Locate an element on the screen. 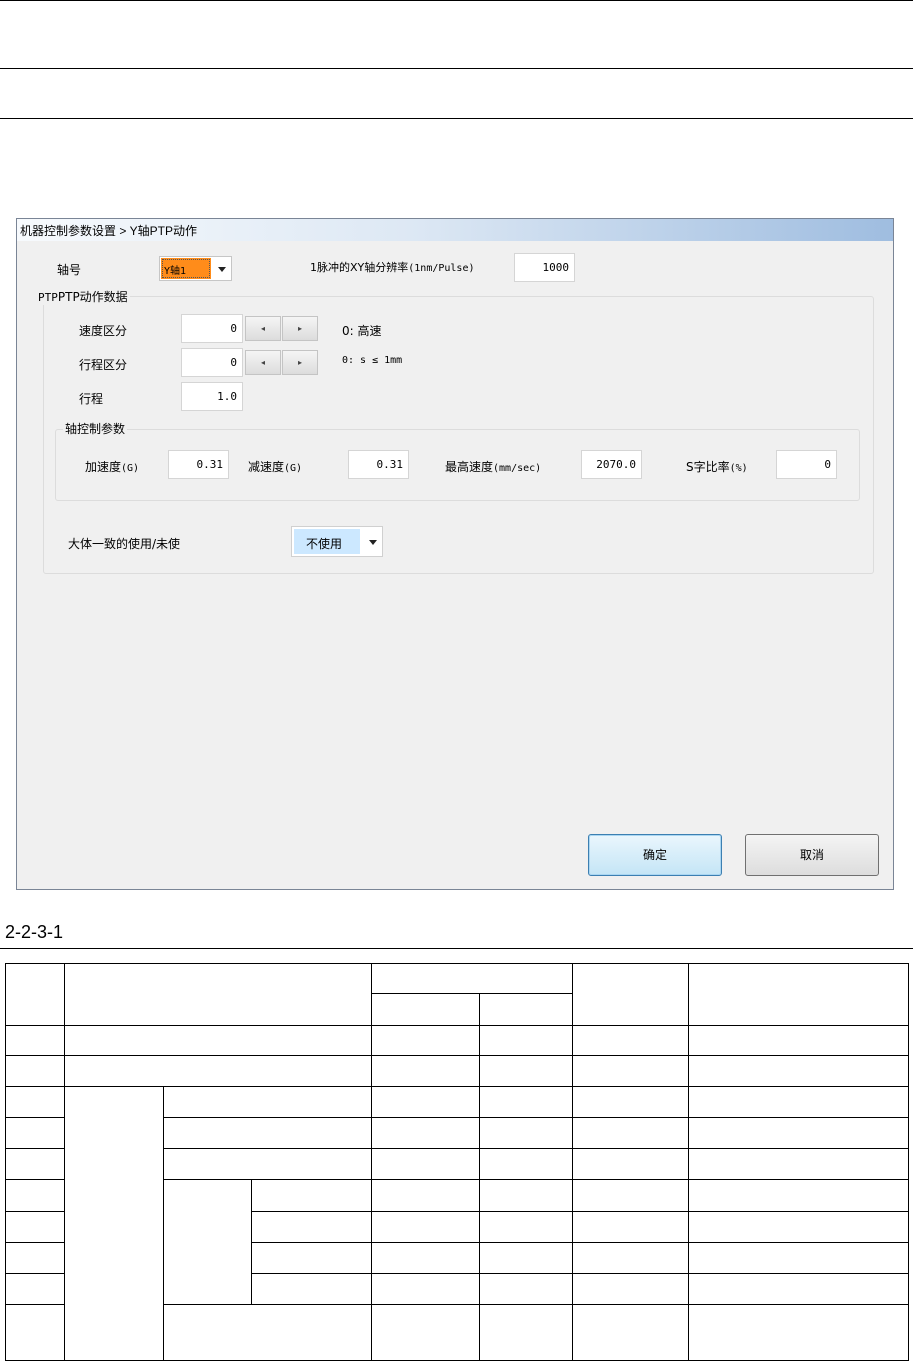  s-ratio-label: S字比率(%) is located at coordinates (717, 466).